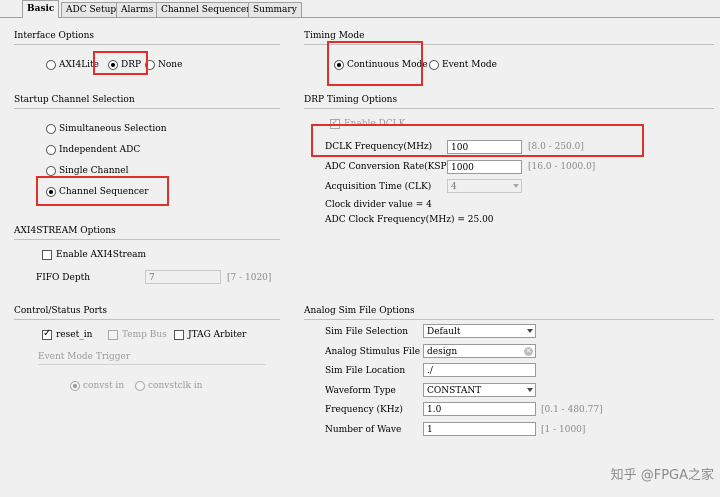  Describe the element at coordinates (351, 100) in the screenshot. I see `drp-timing-title: DRP Timing Options` at that location.